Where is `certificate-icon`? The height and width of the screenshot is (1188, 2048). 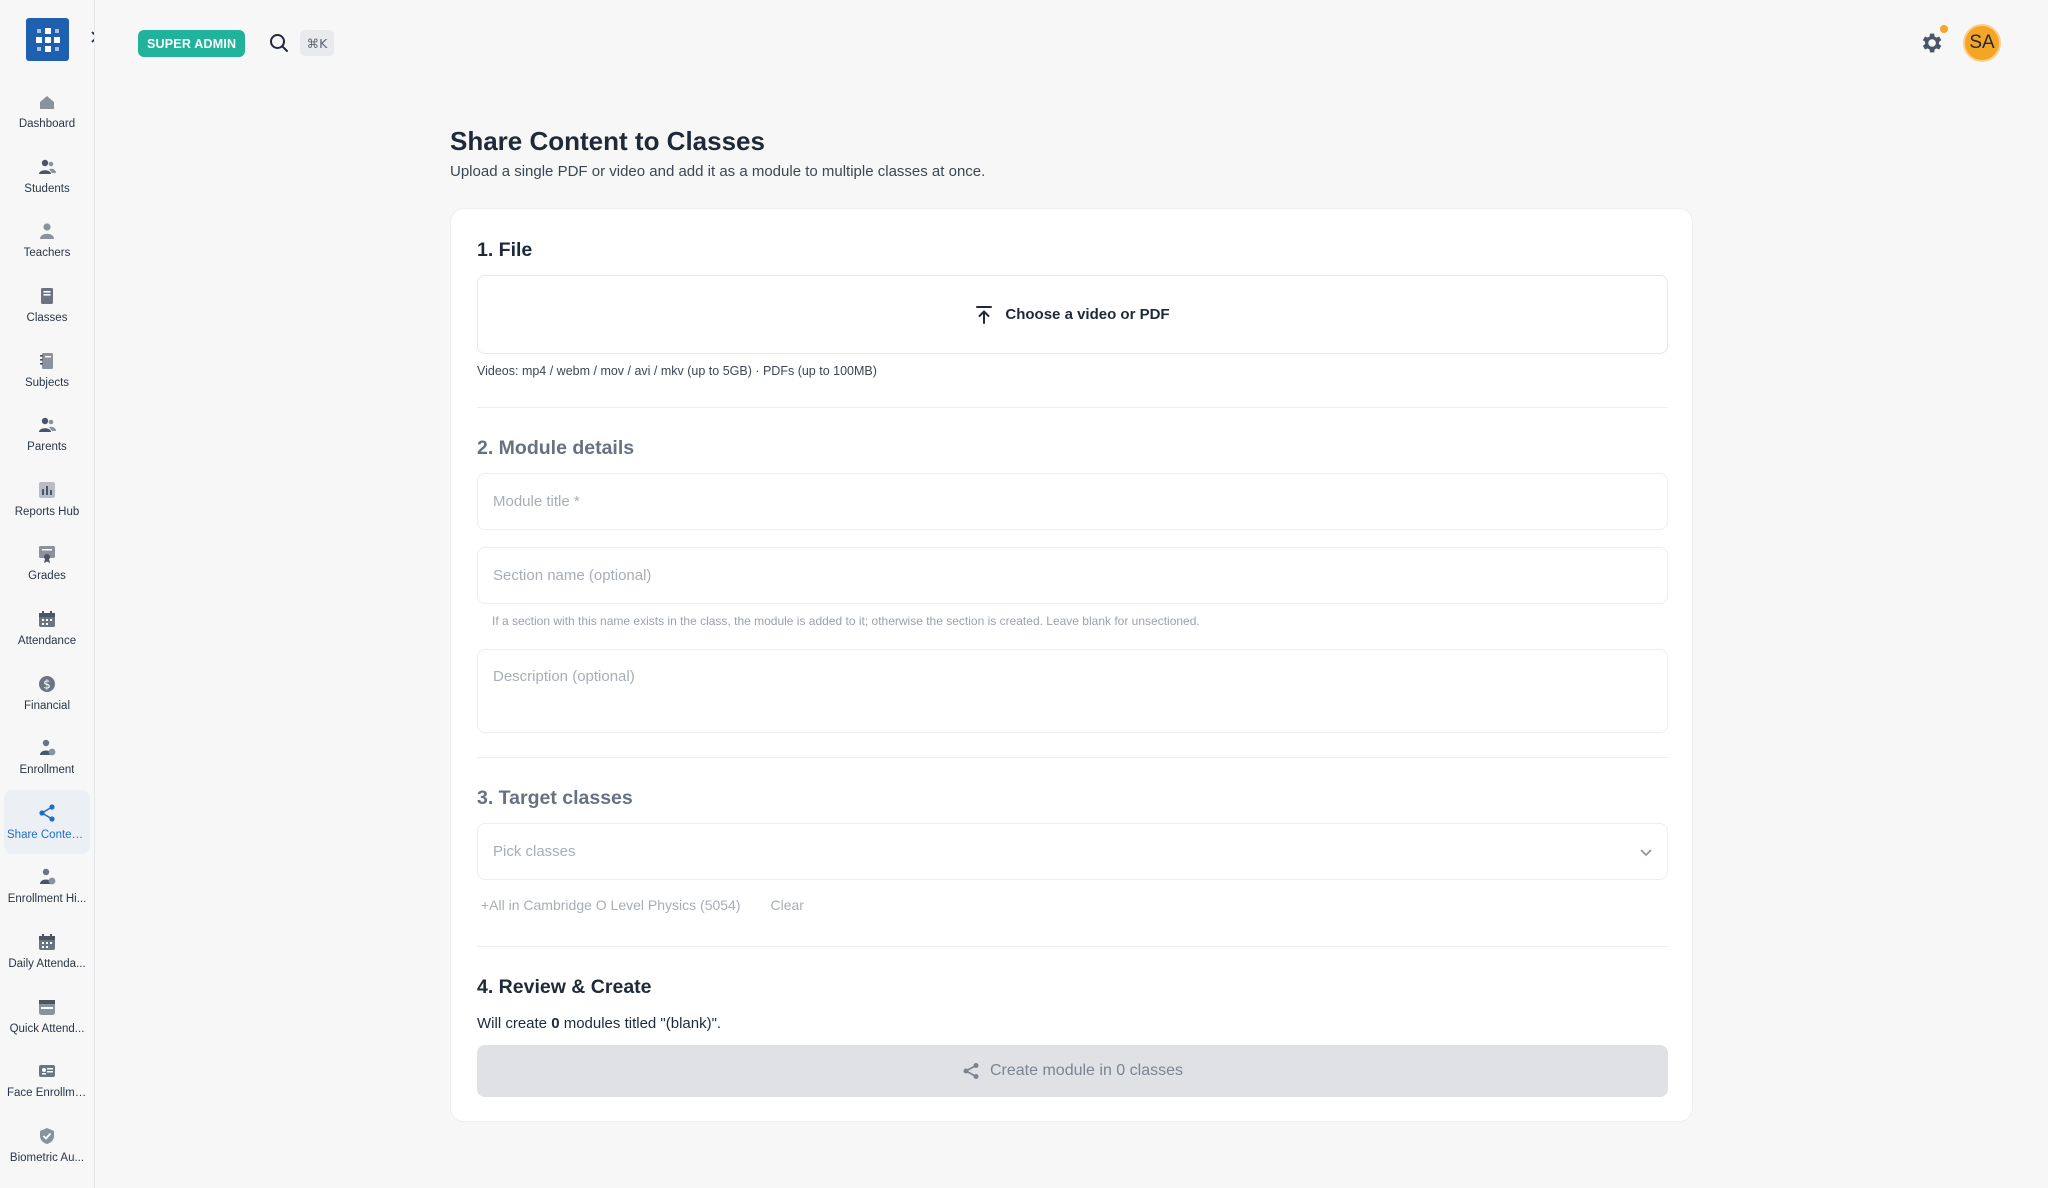
certificate-icon is located at coordinates (47, 555).